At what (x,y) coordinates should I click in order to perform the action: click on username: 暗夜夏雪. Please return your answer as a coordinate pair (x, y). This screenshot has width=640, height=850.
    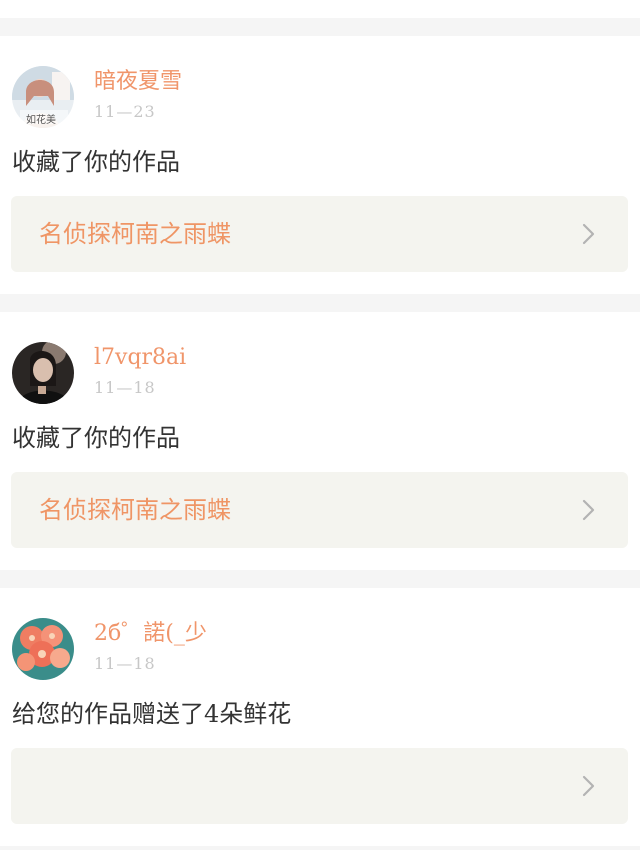
    Looking at the image, I should click on (138, 82).